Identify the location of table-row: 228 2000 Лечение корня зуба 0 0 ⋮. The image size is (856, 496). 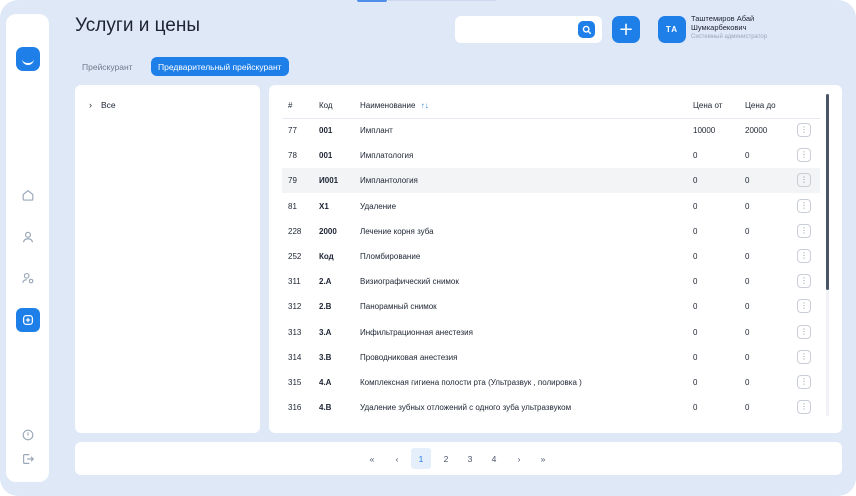
(551, 231).